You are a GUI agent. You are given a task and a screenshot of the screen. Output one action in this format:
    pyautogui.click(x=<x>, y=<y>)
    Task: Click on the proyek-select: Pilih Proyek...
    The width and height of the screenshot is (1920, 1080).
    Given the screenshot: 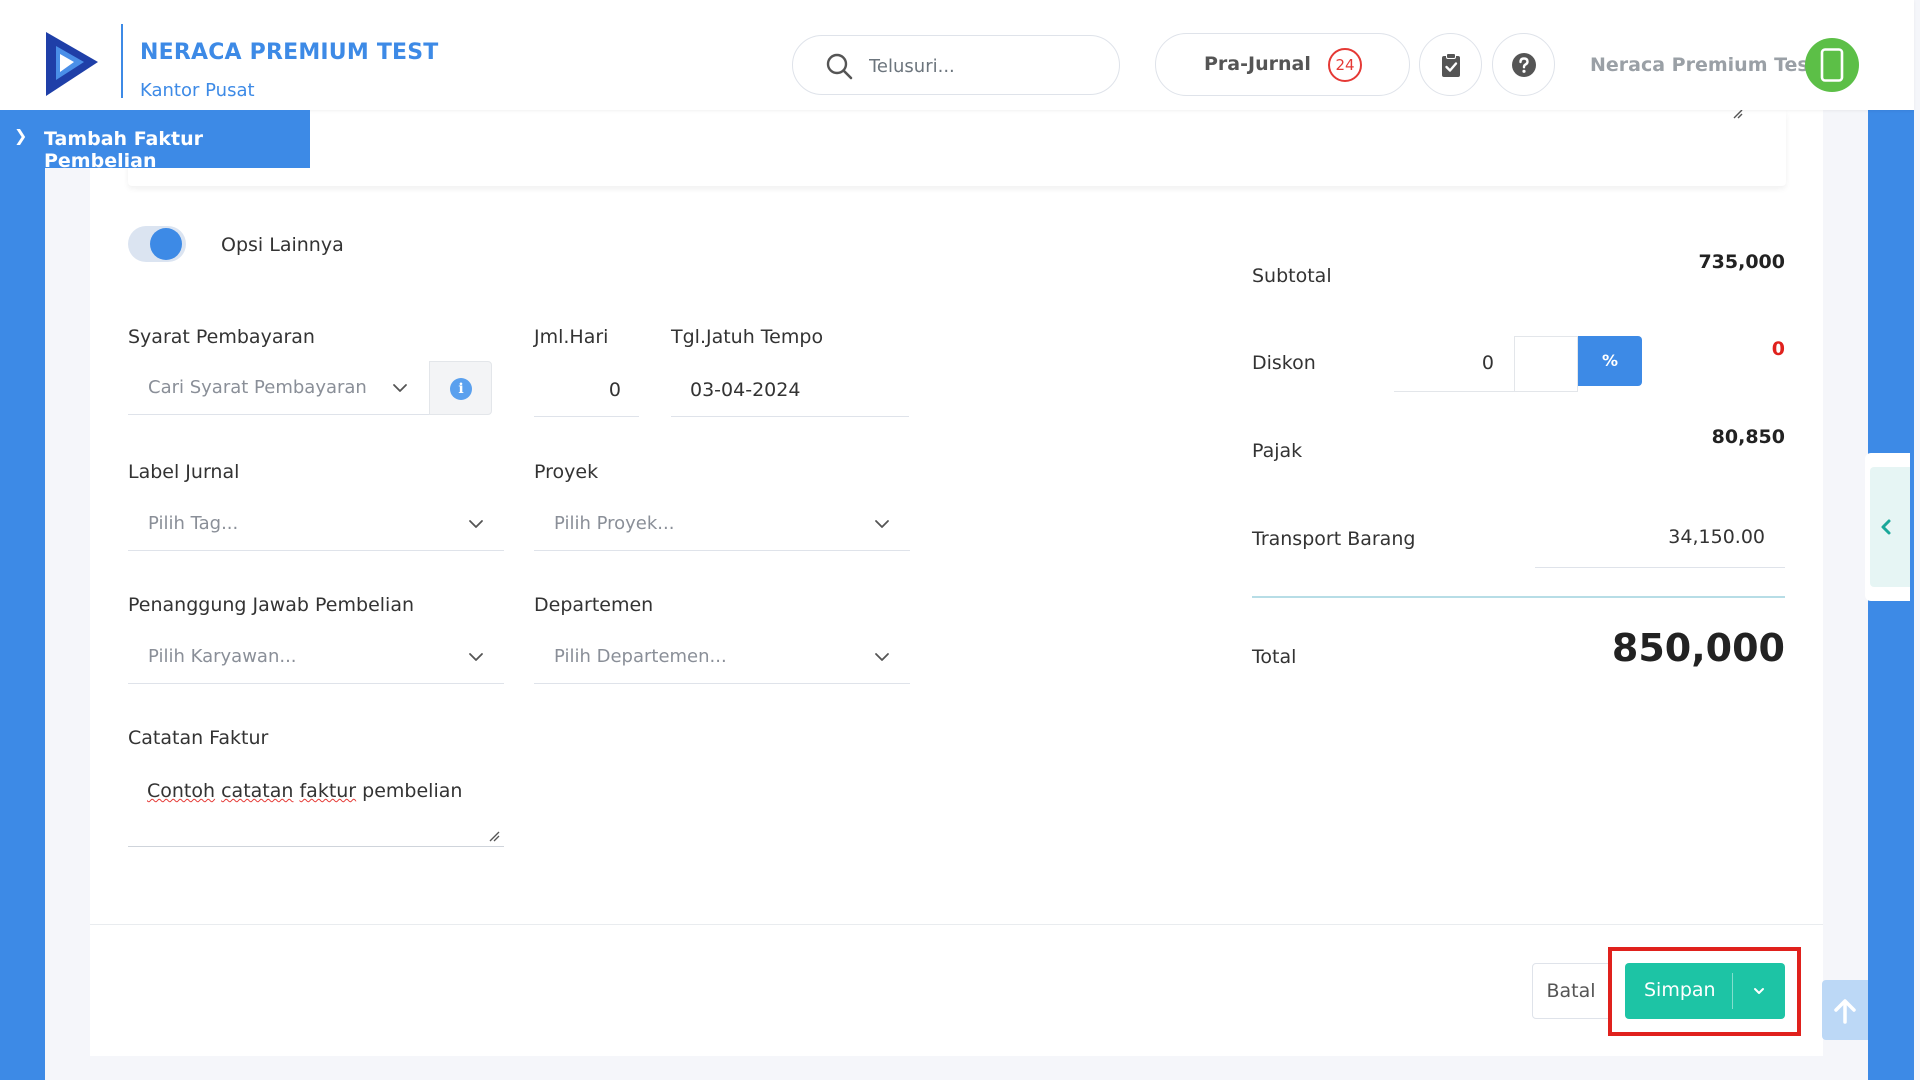 What is the action you would take?
    pyautogui.click(x=722, y=524)
    